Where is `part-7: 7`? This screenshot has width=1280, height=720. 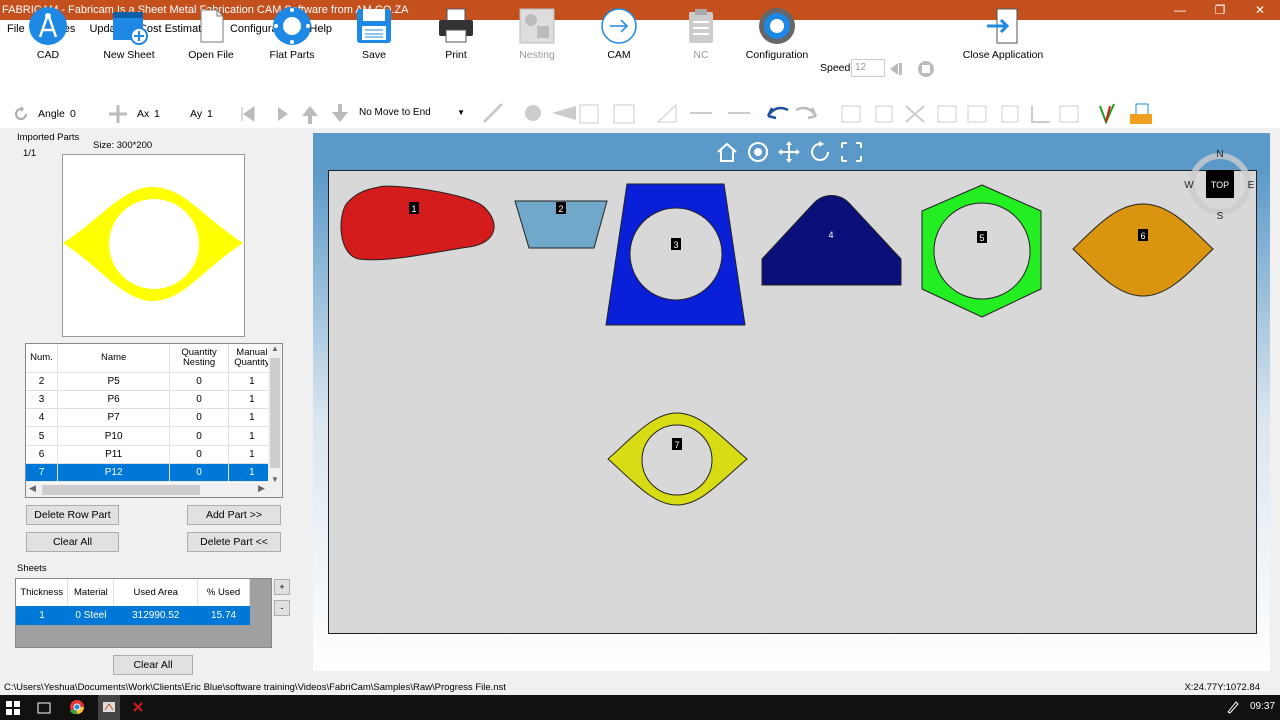
part-7: 7 is located at coordinates (677, 459).